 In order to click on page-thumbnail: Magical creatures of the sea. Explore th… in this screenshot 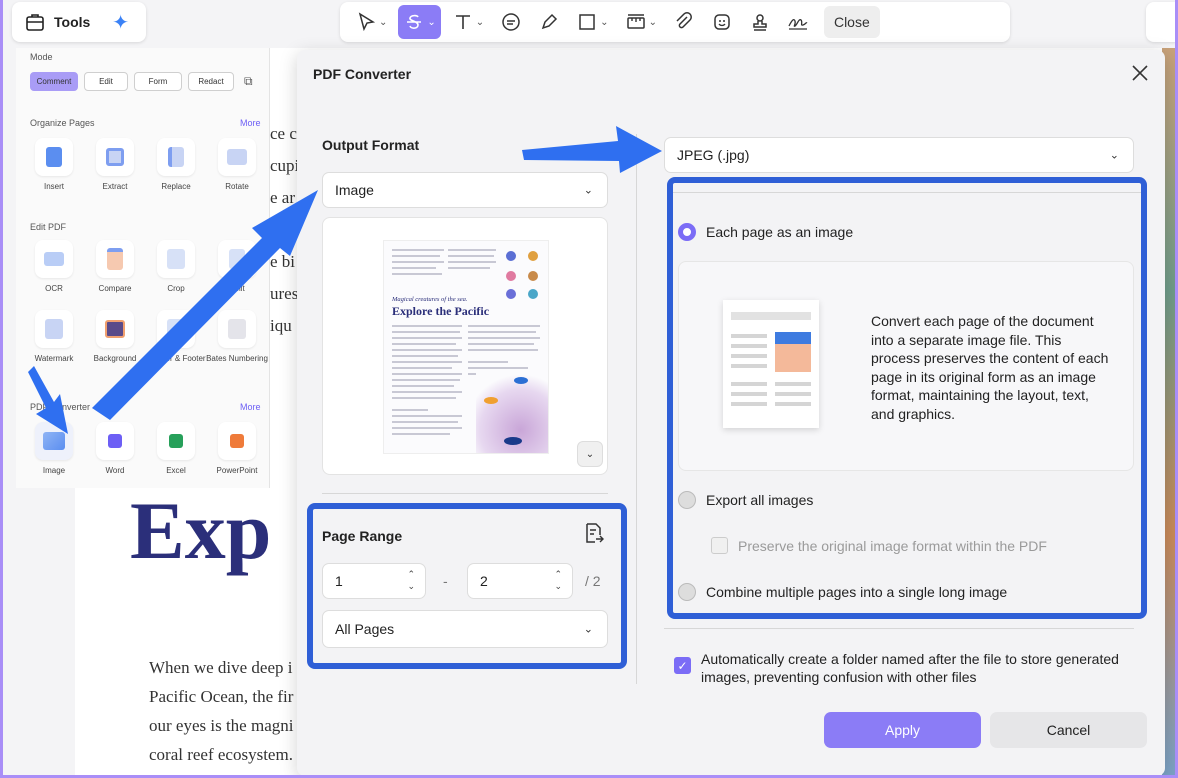, I will do `click(466, 347)`.